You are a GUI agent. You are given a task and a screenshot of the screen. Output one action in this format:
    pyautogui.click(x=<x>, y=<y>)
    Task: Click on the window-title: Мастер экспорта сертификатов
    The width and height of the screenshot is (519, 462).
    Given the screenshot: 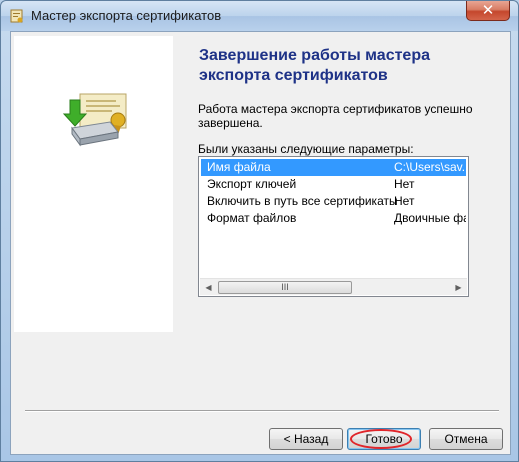 What is the action you would take?
    pyautogui.click(x=126, y=15)
    